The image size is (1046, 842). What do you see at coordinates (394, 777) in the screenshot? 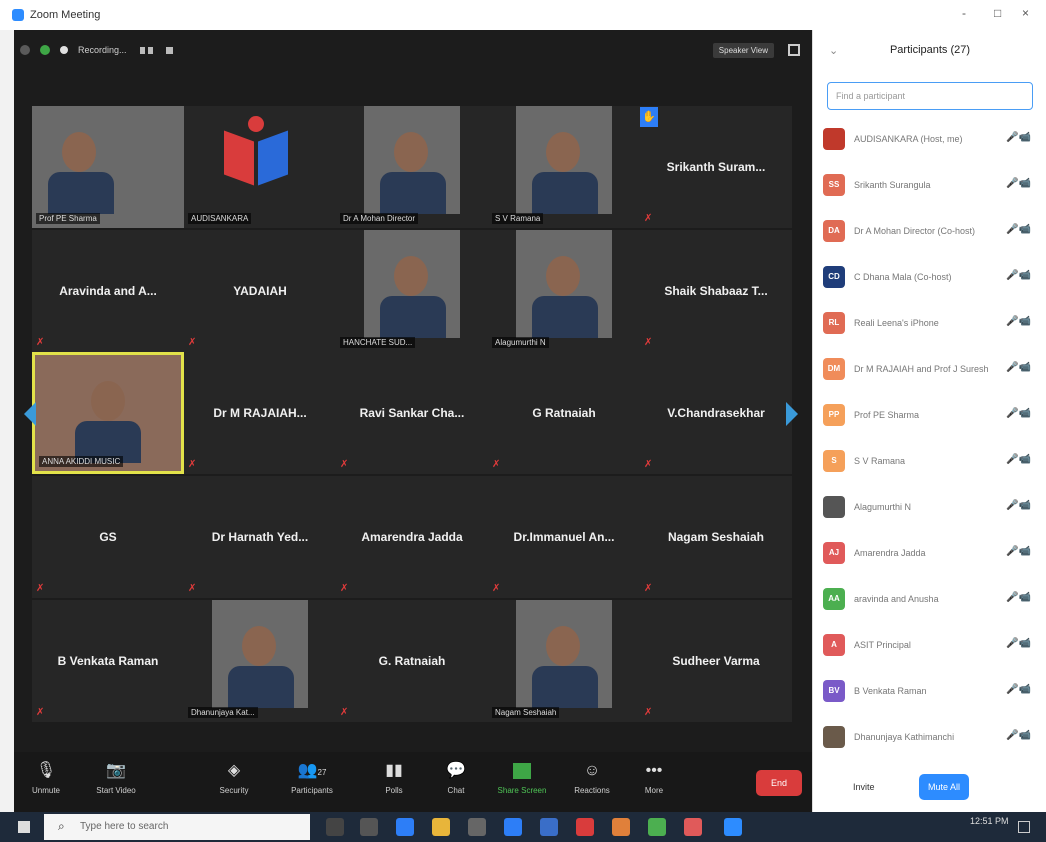
I see `polls-button: ▮▮ Polls` at bounding box center [394, 777].